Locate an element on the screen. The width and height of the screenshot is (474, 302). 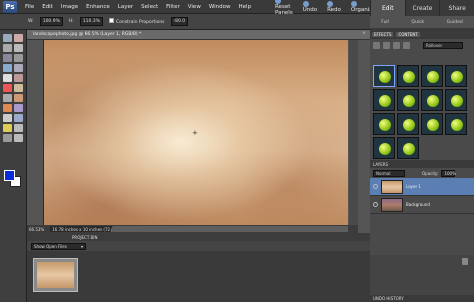
clone-stamp-icon is located at coordinates (7, 98).